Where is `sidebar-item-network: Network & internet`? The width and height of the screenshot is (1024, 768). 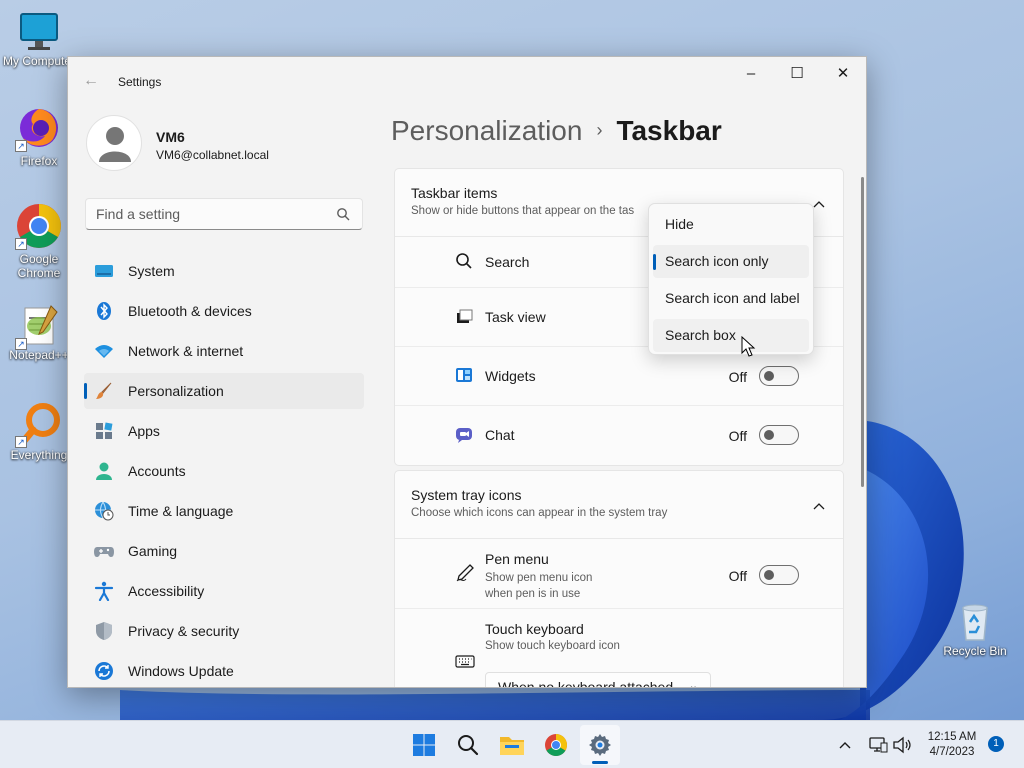 sidebar-item-network: Network & internet is located at coordinates (224, 351).